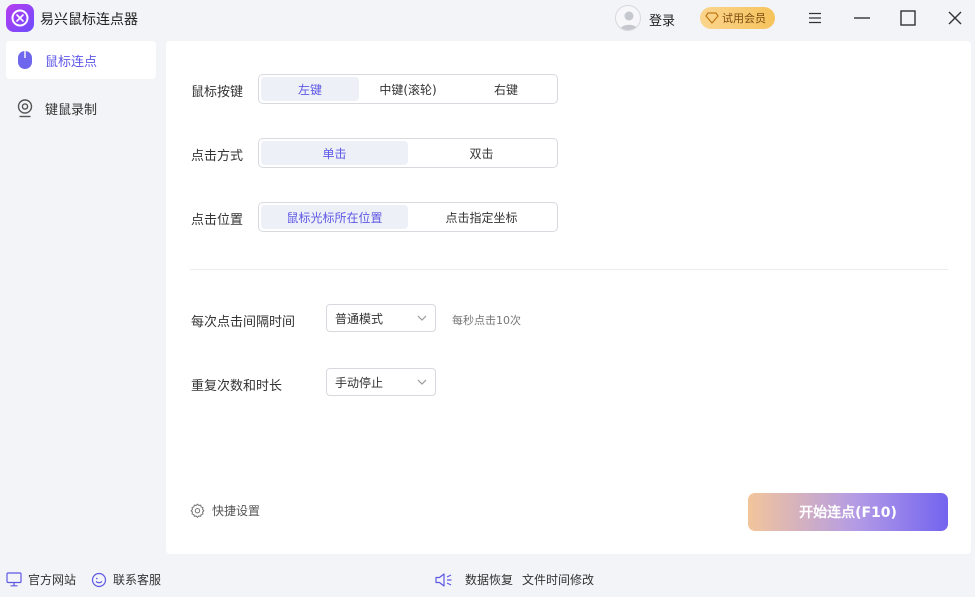 Image resolution: width=975 pixels, height=597 pixels. I want to click on option-single-click: 单击, so click(334, 153).